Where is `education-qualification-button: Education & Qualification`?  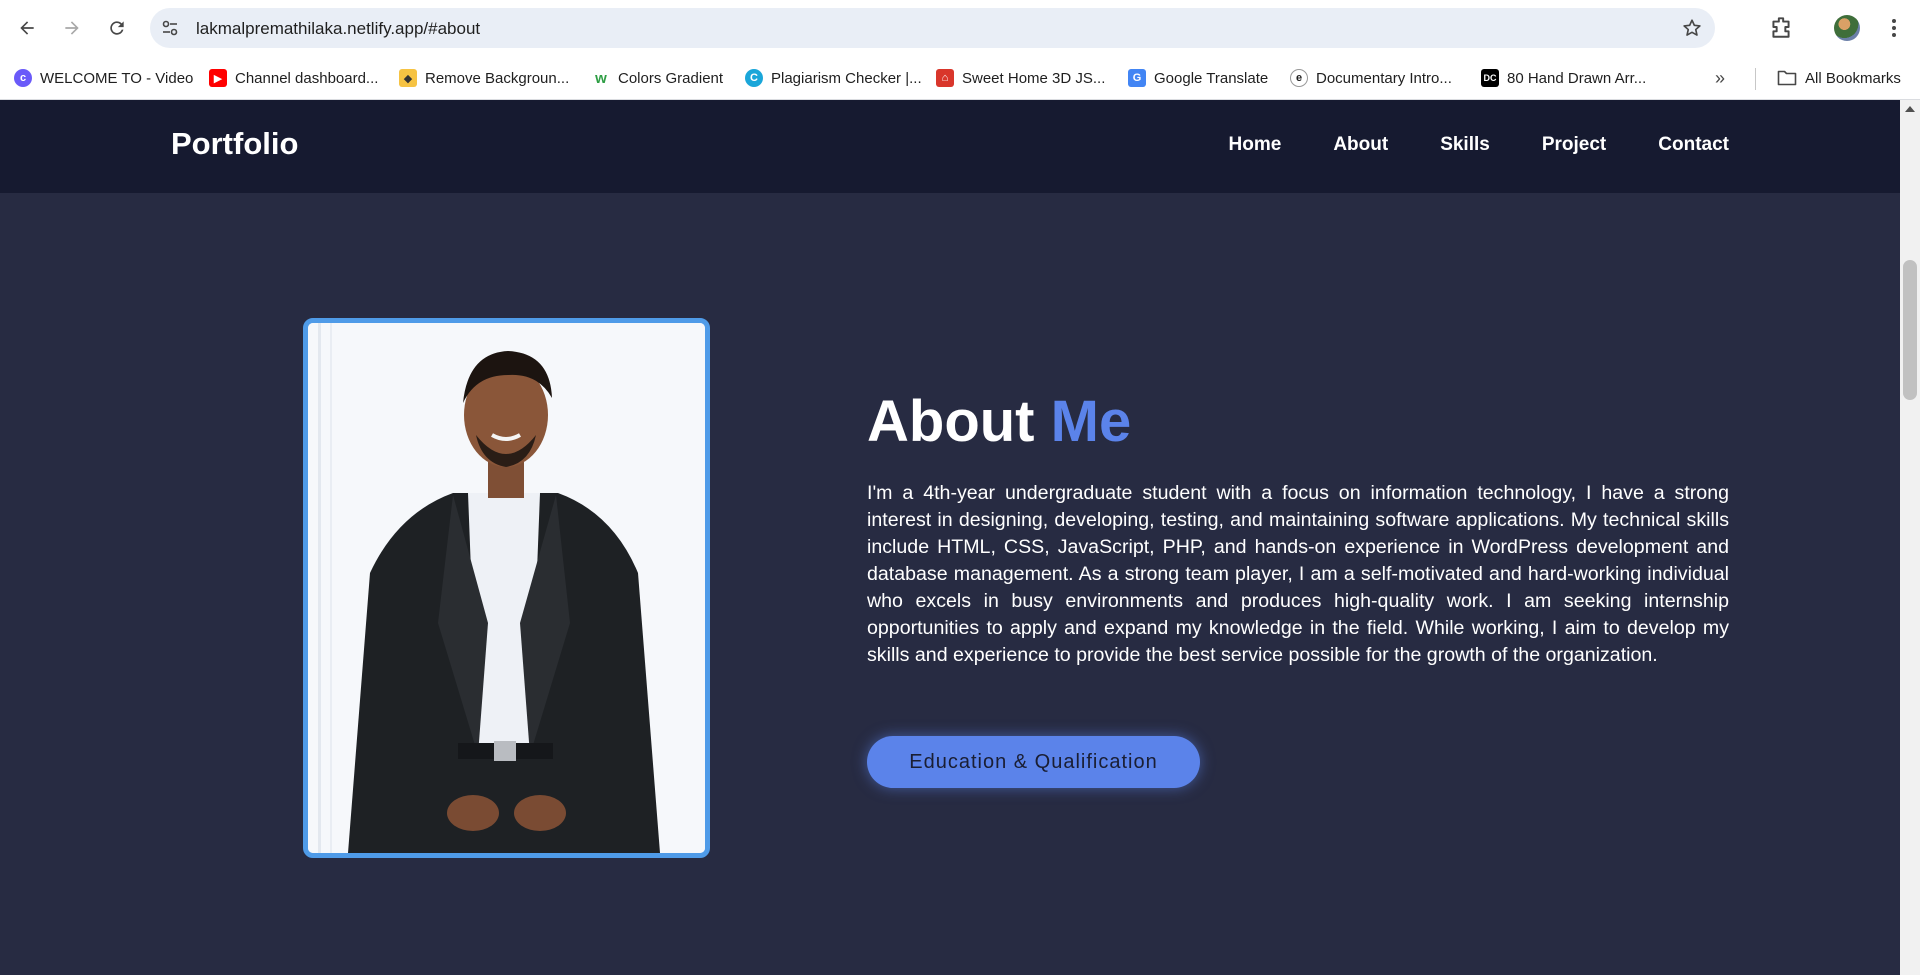 education-qualification-button: Education & Qualification is located at coordinates (1033, 762).